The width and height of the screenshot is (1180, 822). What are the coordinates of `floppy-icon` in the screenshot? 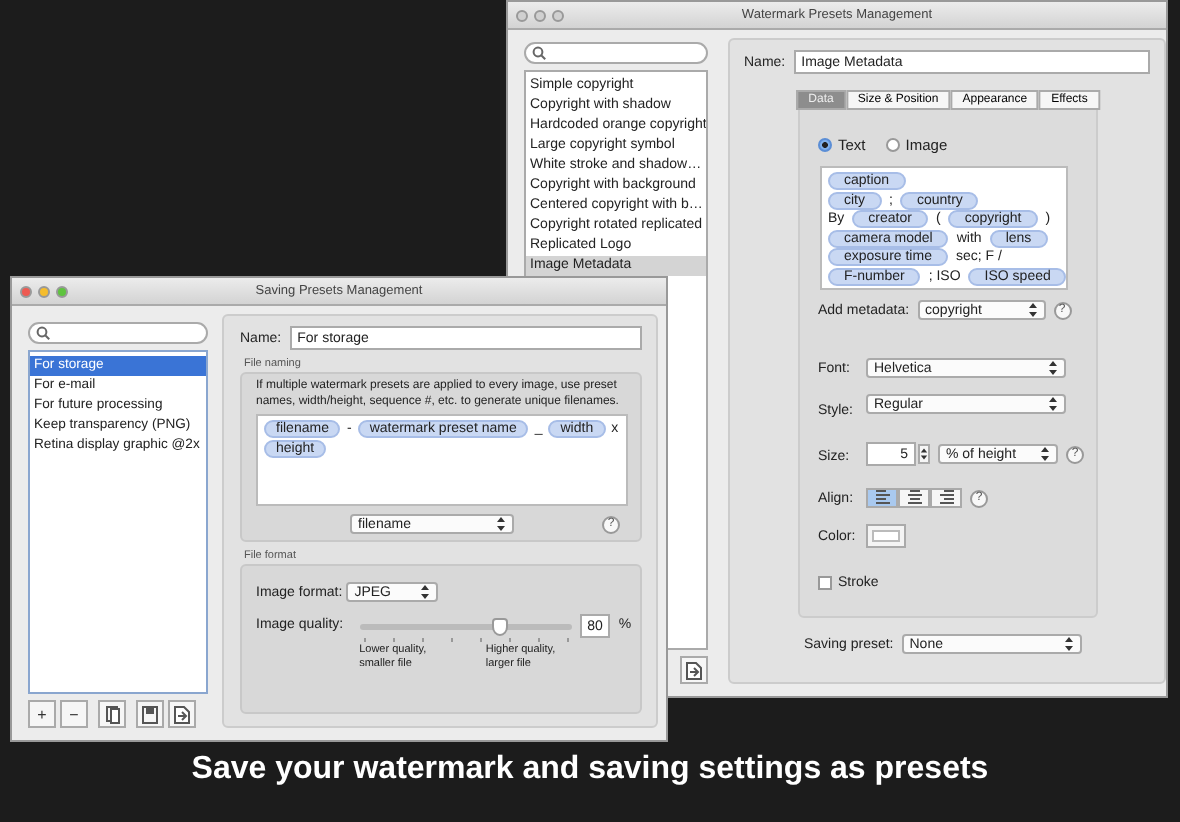 It's located at (150, 714).